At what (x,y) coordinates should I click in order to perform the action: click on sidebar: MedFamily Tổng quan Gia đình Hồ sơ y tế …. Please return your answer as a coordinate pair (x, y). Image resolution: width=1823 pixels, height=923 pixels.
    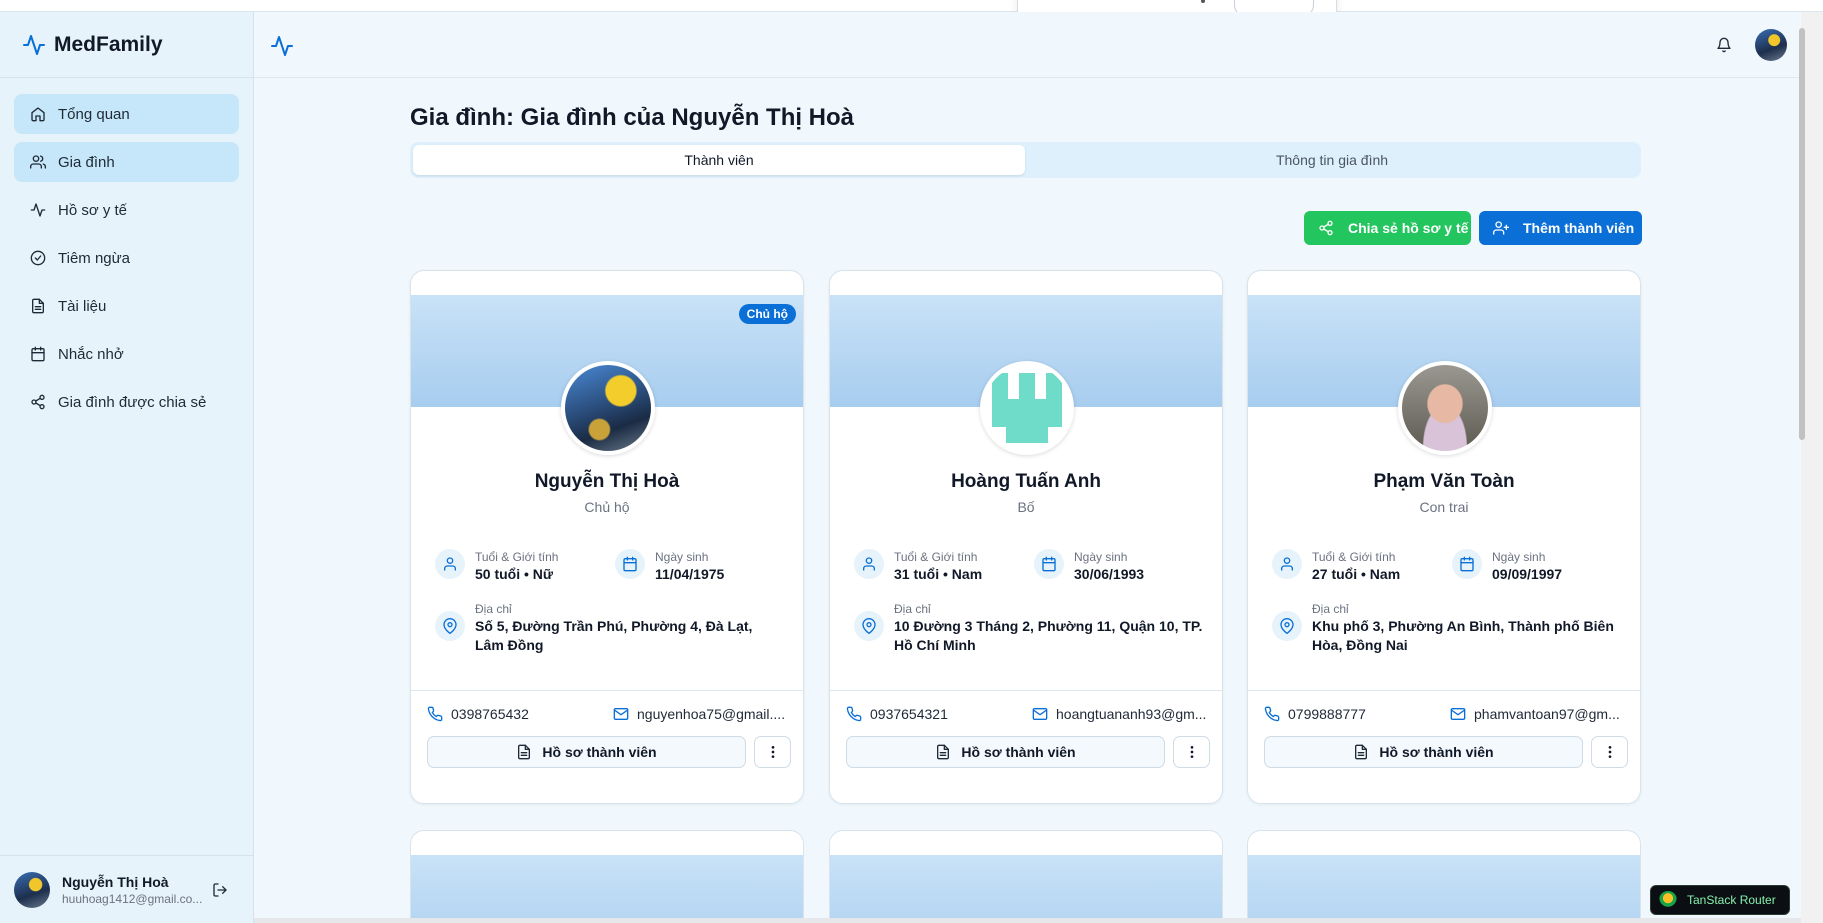
    Looking at the image, I should click on (127, 467).